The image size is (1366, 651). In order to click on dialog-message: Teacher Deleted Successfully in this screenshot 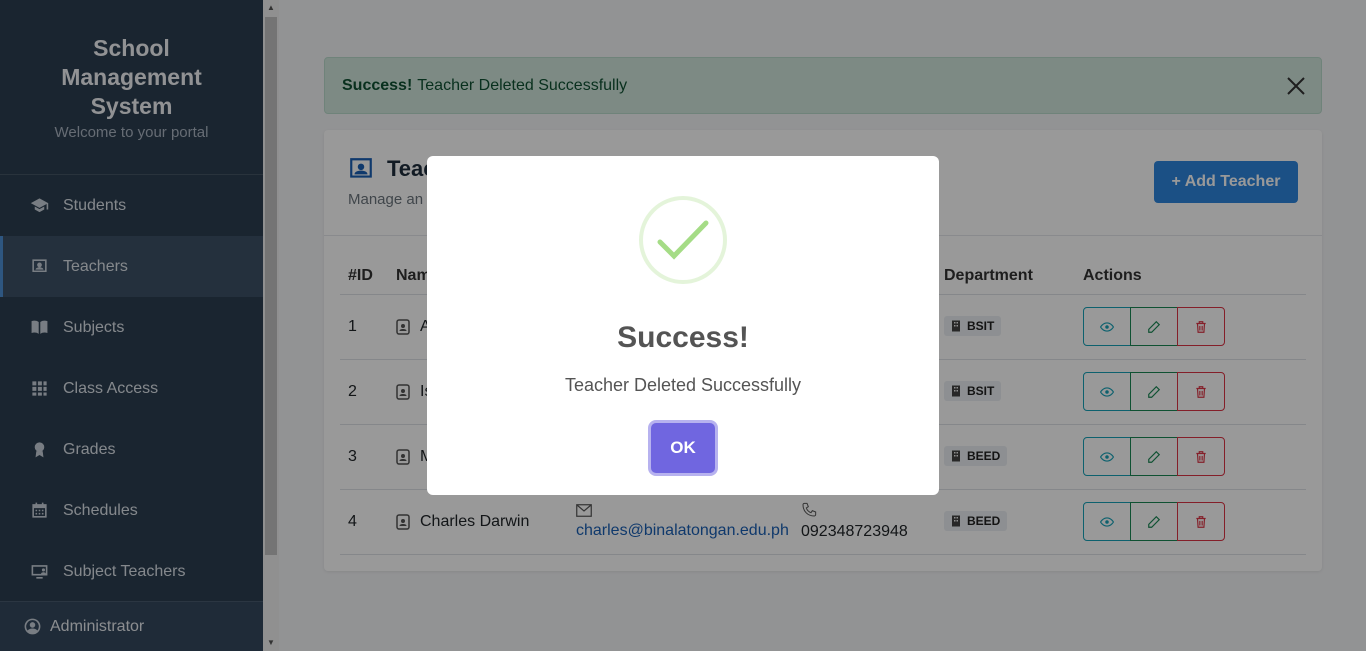, I will do `click(683, 385)`.